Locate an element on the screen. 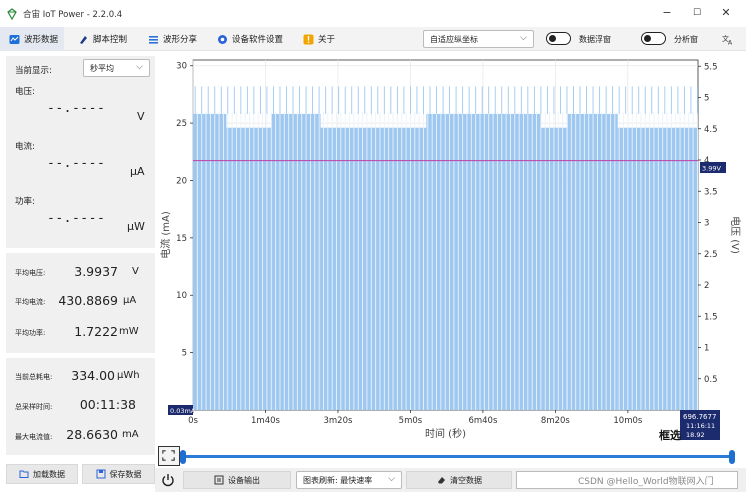 This screenshot has width=746, height=492. analysis-label: 分析窗 is located at coordinates (686, 39).